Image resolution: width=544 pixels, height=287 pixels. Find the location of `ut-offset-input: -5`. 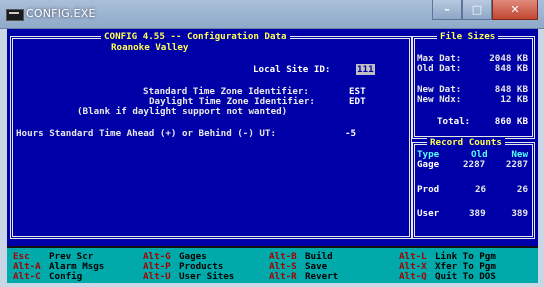

ut-offset-input: -5 is located at coordinates (350, 133).